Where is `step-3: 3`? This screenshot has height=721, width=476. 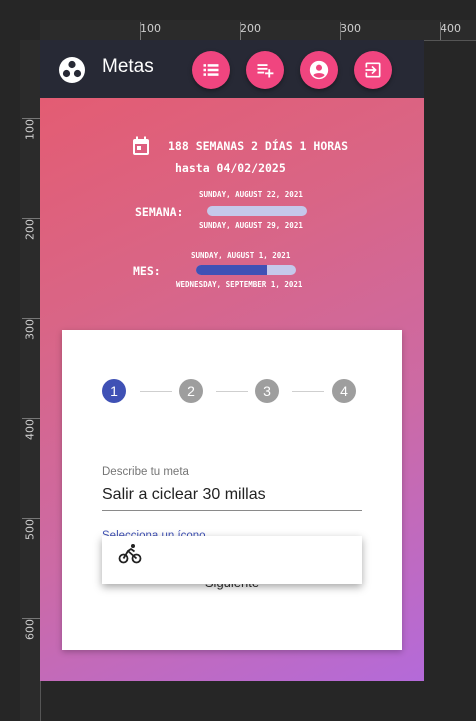
step-3: 3 is located at coordinates (267, 391).